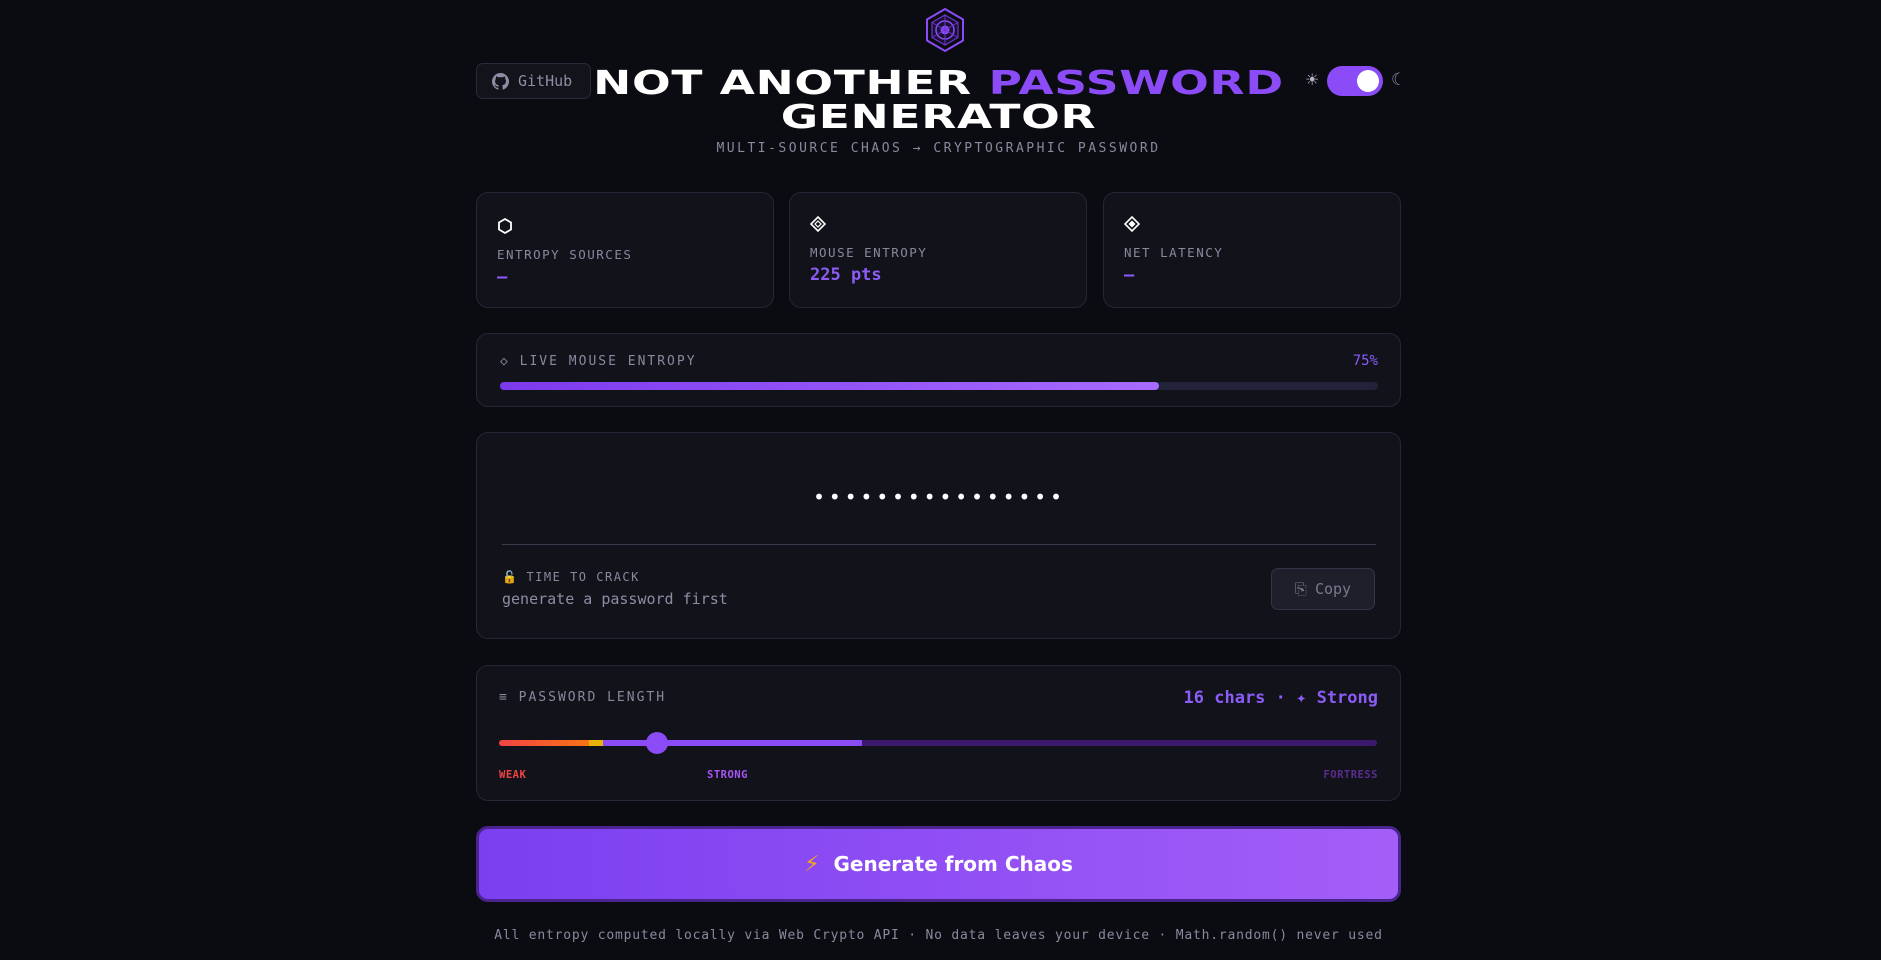  Describe the element at coordinates (513, 775) in the screenshot. I see `tick-weak: WEAK` at that location.